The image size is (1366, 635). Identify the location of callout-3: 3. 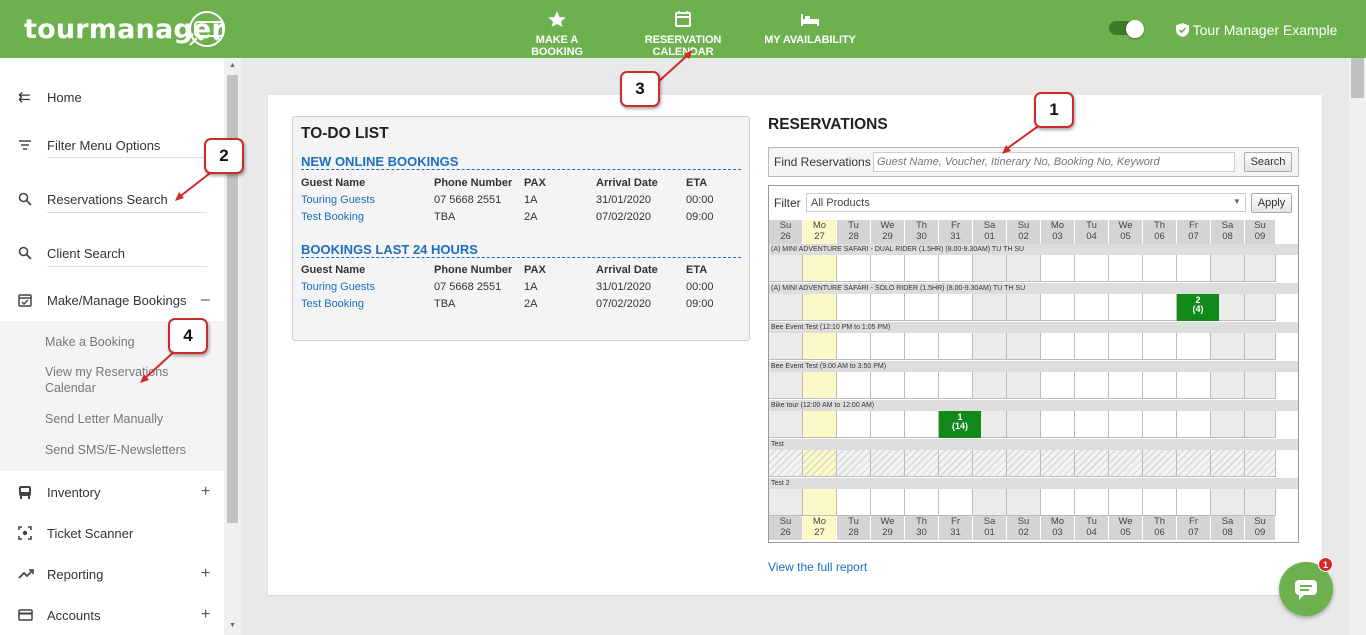
(640, 89).